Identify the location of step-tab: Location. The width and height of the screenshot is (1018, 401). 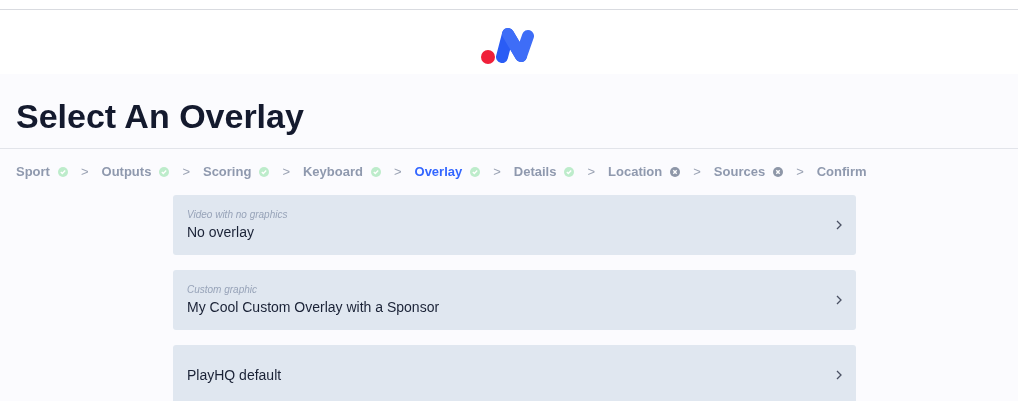
(635, 172).